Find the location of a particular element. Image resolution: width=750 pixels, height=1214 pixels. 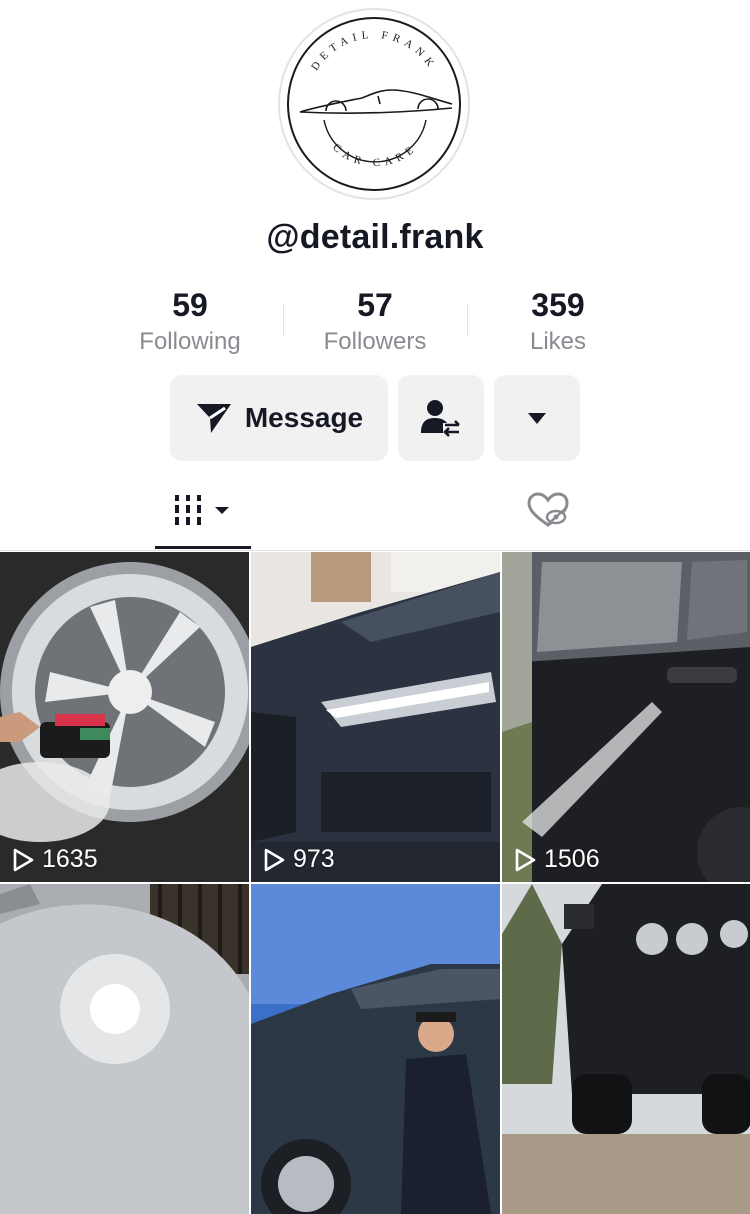

follow-toggle-button is located at coordinates (441, 418).